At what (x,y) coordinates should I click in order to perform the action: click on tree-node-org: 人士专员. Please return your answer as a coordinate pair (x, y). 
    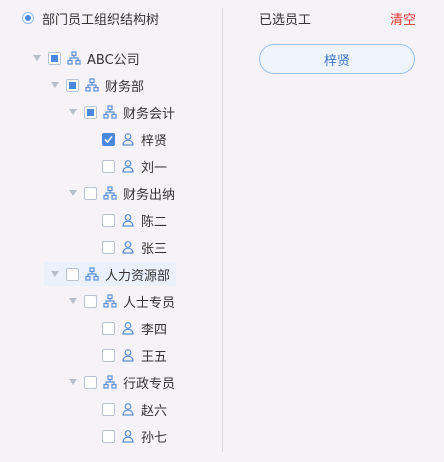
    Looking at the image, I should click on (121, 301).